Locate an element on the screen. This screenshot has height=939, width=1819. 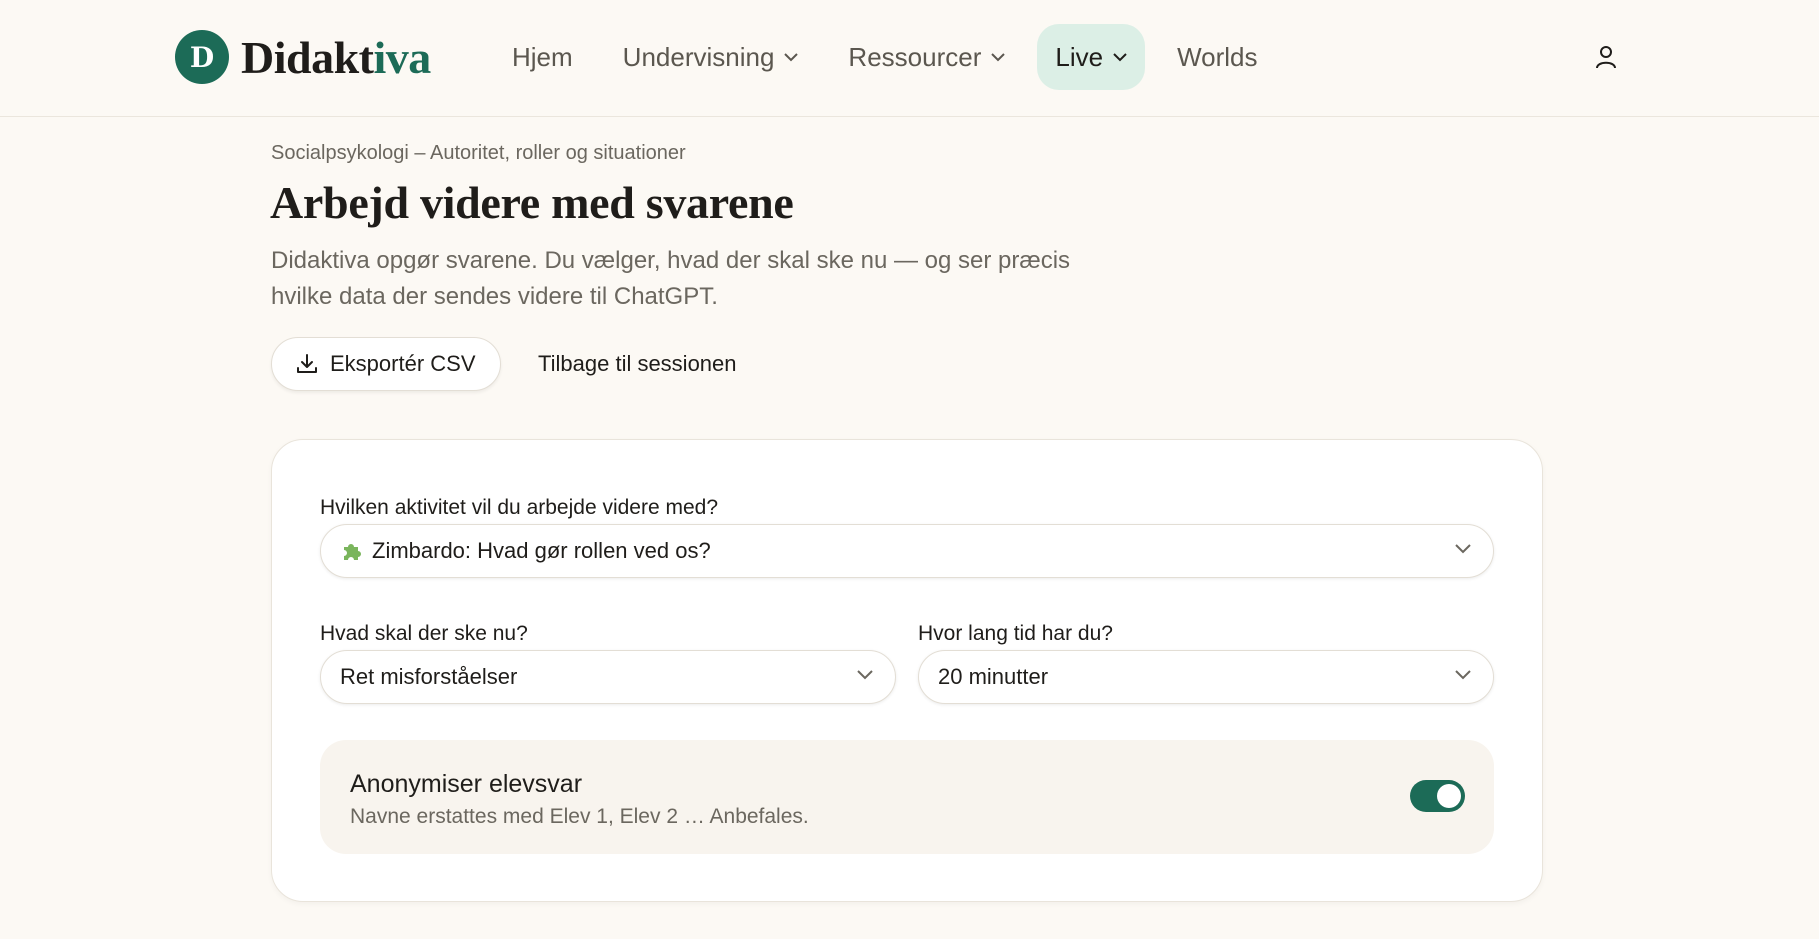
back-to-session-label: Tilbage til sessionen is located at coordinates (637, 363).